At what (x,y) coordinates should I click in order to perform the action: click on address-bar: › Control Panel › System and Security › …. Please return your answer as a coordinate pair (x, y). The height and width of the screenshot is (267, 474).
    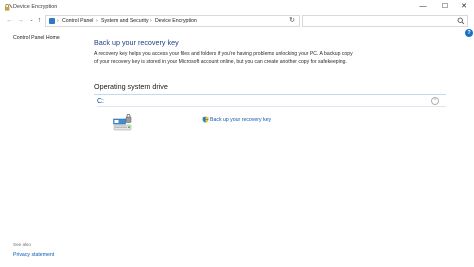
    Looking at the image, I should click on (184, 21).